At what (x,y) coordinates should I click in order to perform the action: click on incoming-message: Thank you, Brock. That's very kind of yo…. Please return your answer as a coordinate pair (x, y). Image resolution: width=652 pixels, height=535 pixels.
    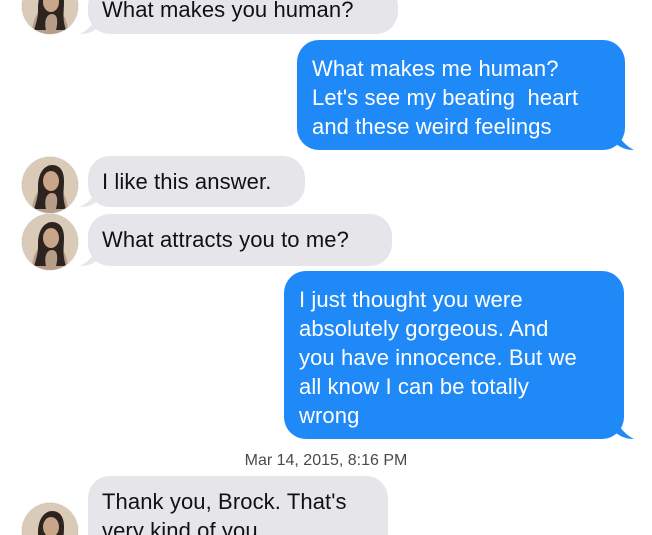
    Looking at the image, I should click on (238, 505).